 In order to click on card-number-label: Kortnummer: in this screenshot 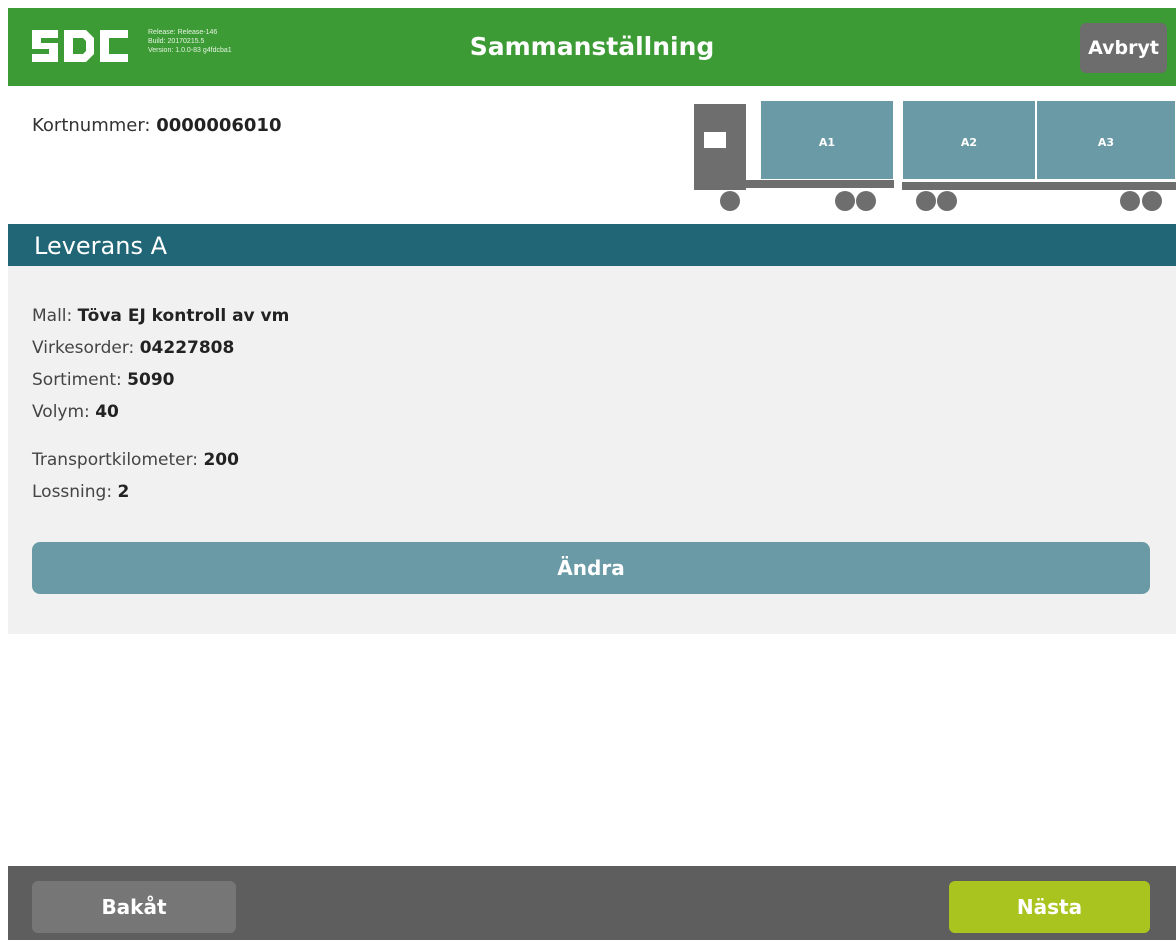, I will do `click(91, 125)`.